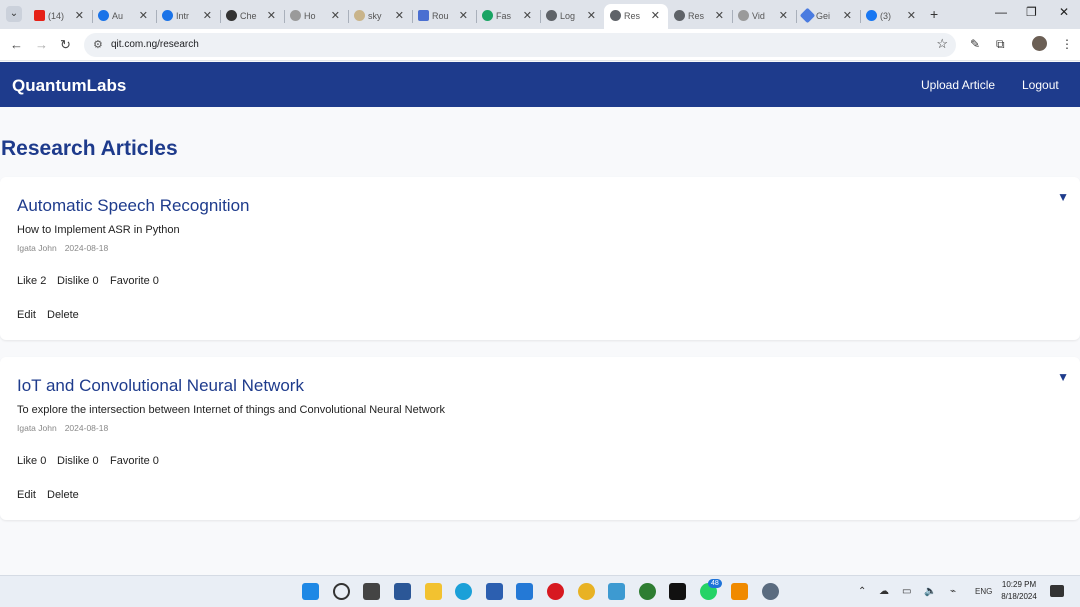 This screenshot has width=1080, height=607. Describe the element at coordinates (555, 591) in the screenshot. I see `opera-icon` at that location.